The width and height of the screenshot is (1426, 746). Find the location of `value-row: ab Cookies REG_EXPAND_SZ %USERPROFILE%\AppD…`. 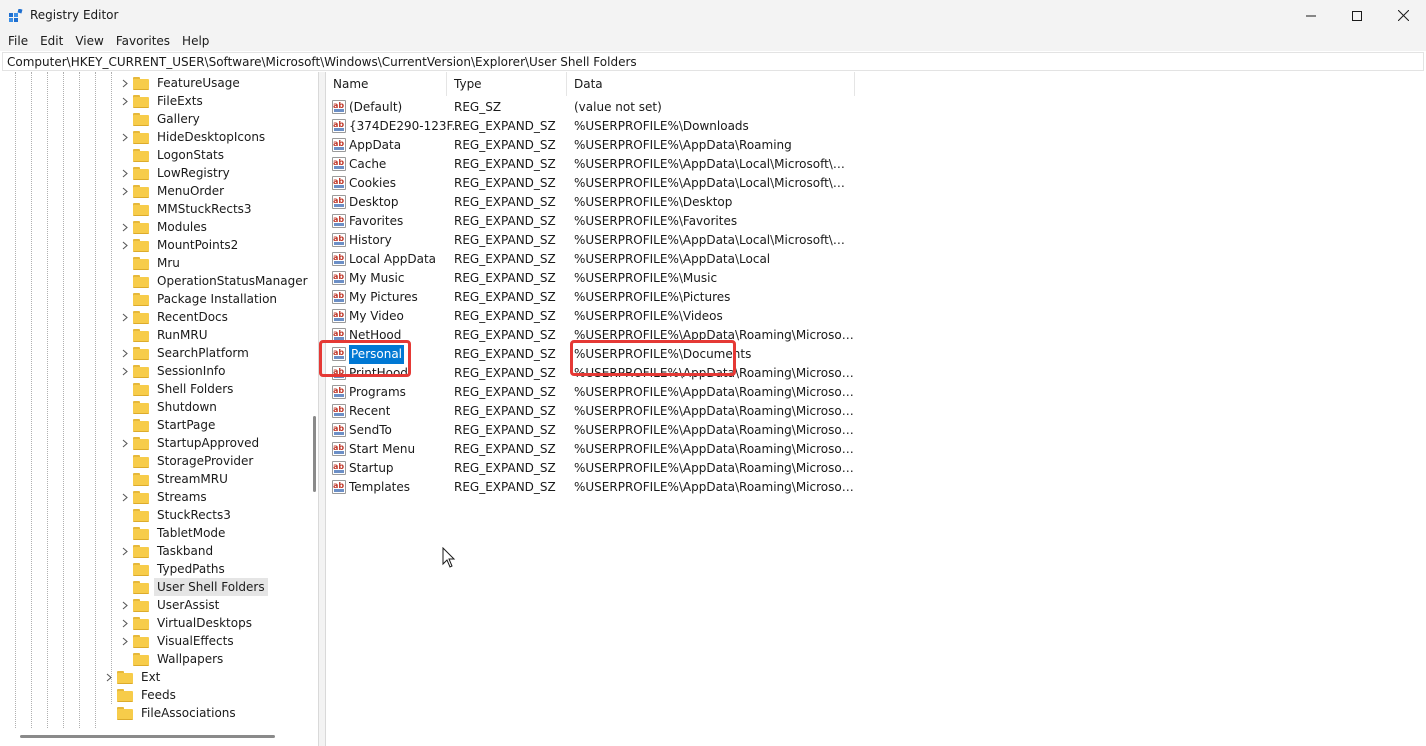

value-row: ab Cookies REG_EXPAND_SZ %USERPROFILE%\AppD… is located at coordinates (591, 183).